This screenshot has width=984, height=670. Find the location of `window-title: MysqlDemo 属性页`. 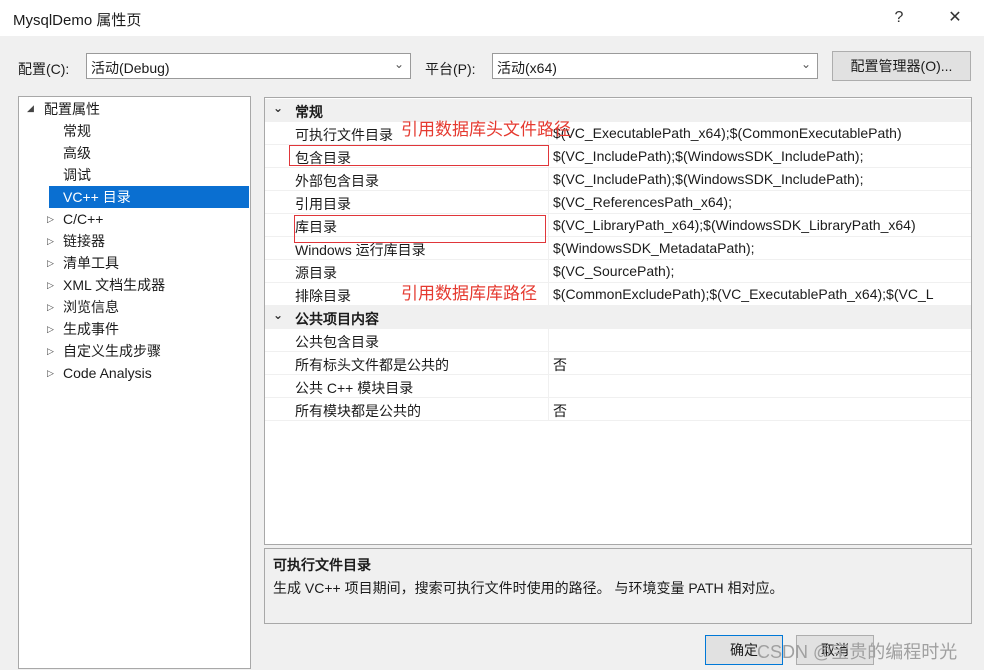

window-title: MysqlDemo 属性页 is located at coordinates (77, 20).